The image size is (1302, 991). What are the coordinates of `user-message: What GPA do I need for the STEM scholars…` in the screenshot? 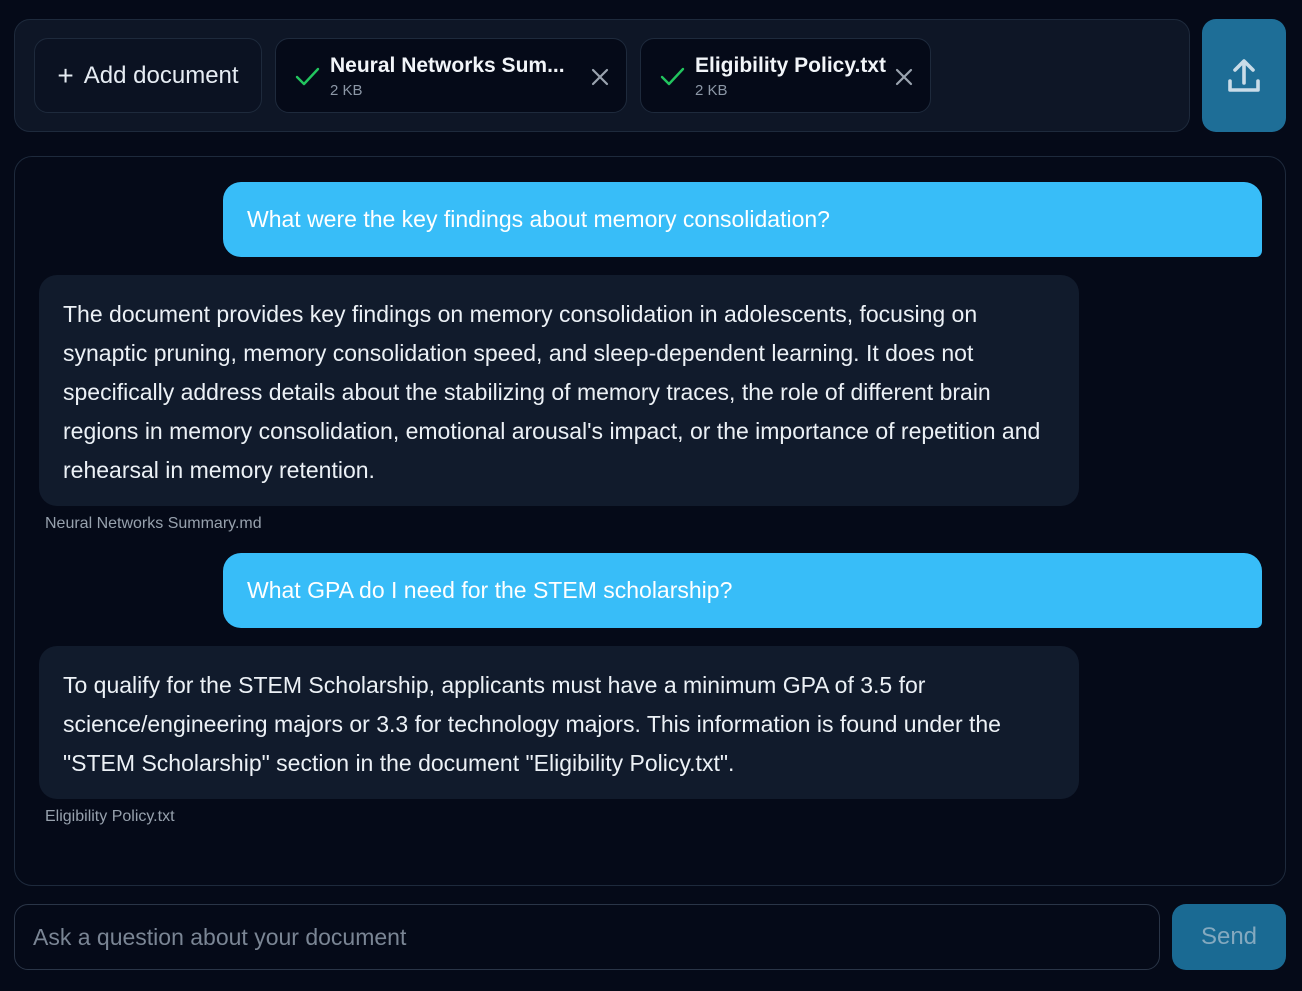 It's located at (742, 590).